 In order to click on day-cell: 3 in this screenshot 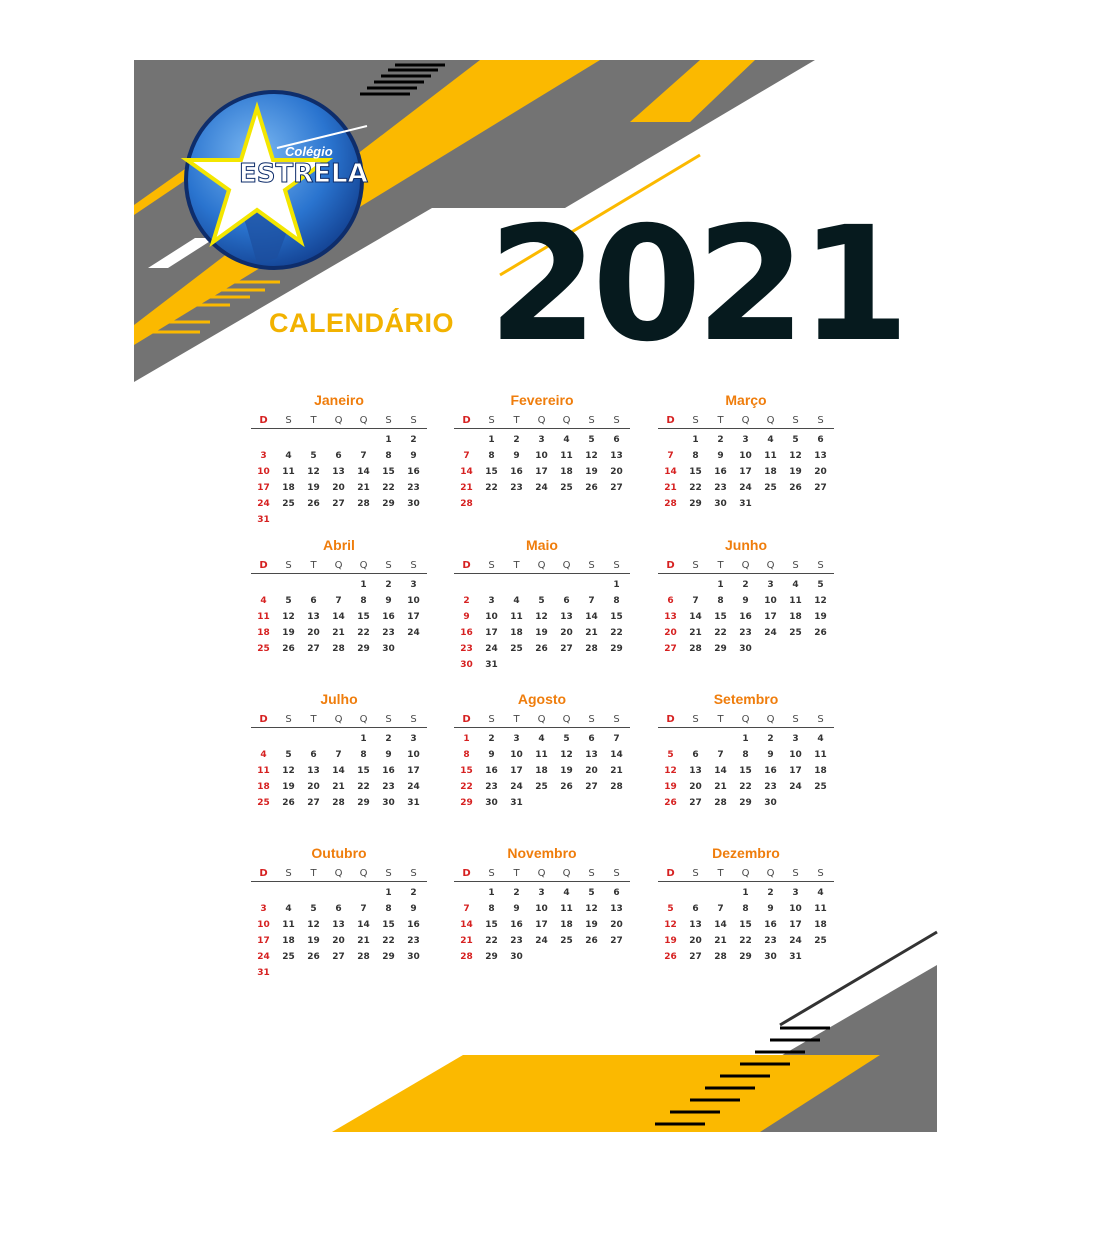, I will do `click(795, 739)`.